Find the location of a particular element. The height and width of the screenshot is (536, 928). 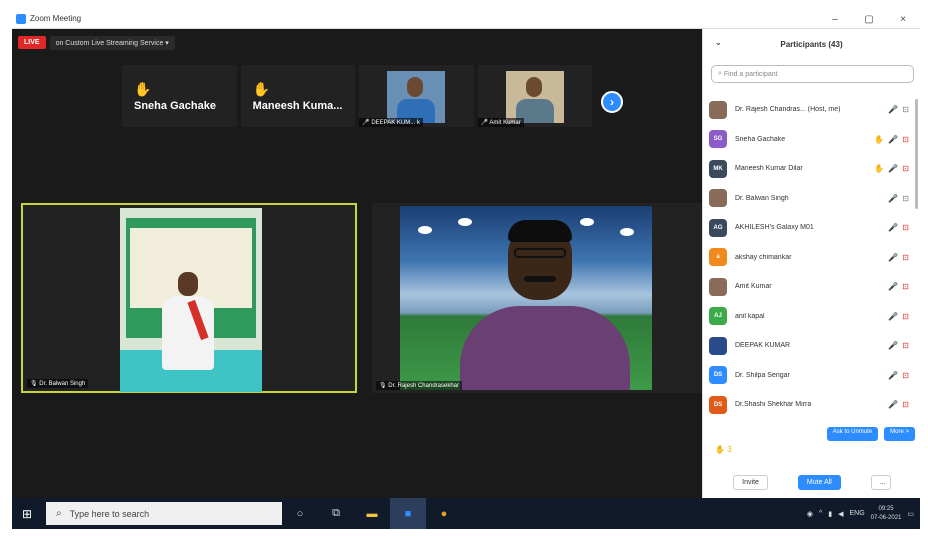

zoom-taskbar-icon: ■ is located at coordinates (408, 513).